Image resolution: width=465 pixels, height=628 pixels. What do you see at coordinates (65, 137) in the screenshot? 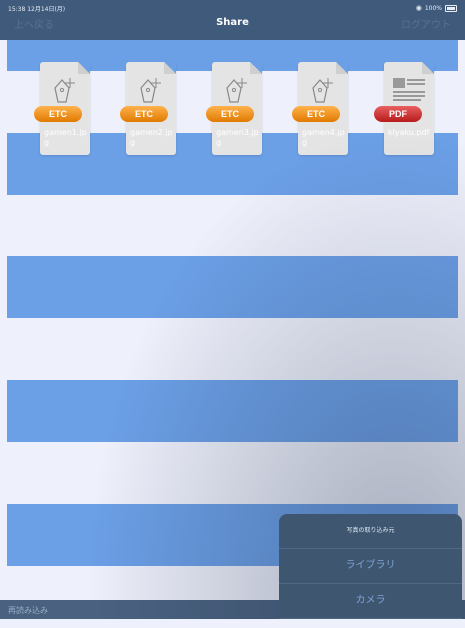
I see `file-name: gamen1.jpg` at bounding box center [65, 137].